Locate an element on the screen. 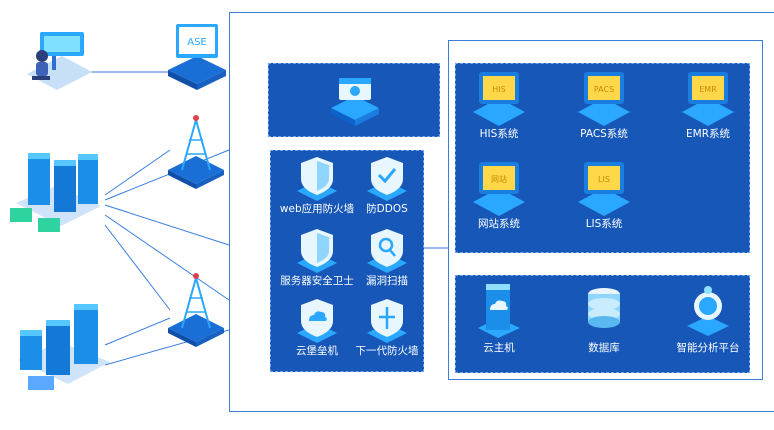 The height and width of the screenshot is (430, 774). monitor-icon: HIS is located at coordinates (499, 99).